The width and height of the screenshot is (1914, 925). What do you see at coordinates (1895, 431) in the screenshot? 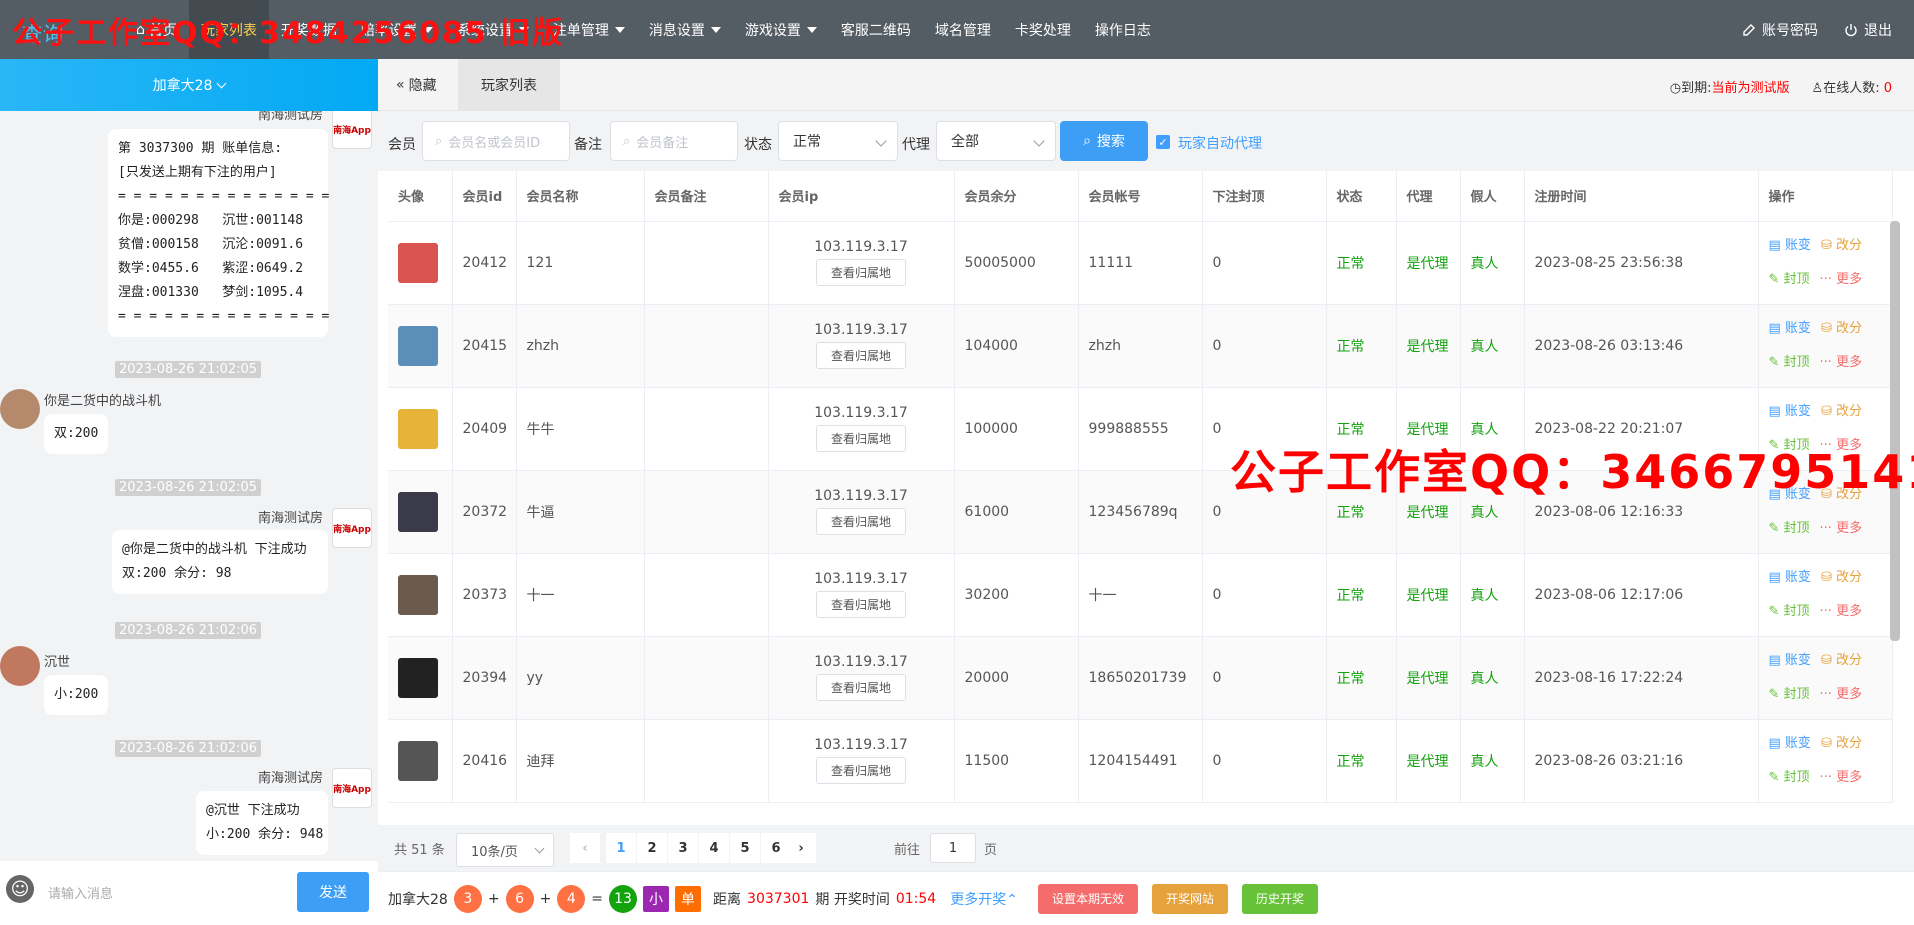
I see `table-scrollbar` at bounding box center [1895, 431].